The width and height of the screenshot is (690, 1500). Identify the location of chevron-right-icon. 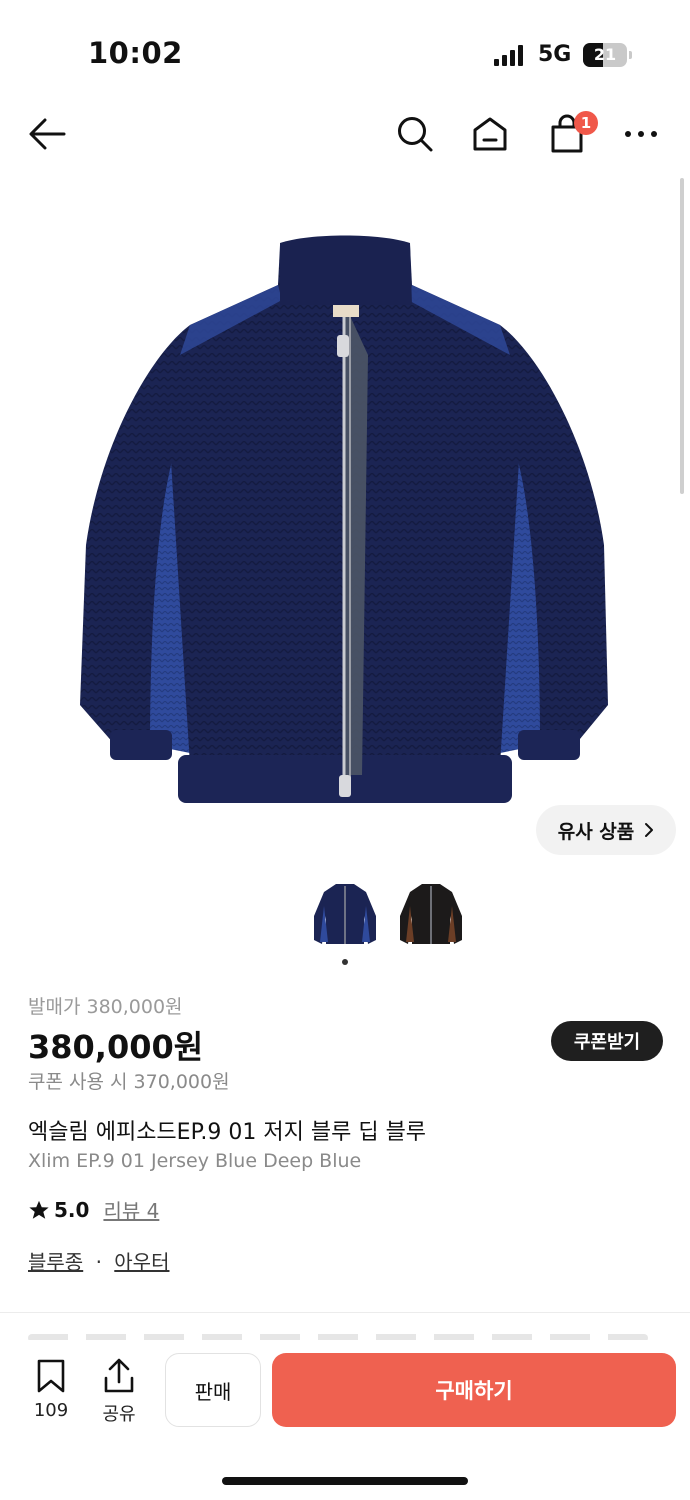
(649, 830).